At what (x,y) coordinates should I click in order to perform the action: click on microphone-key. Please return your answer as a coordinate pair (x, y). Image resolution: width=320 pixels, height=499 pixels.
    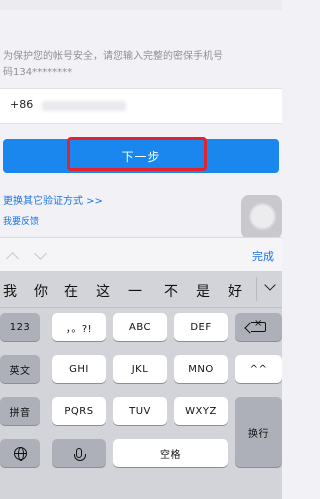
    Looking at the image, I should click on (79, 453).